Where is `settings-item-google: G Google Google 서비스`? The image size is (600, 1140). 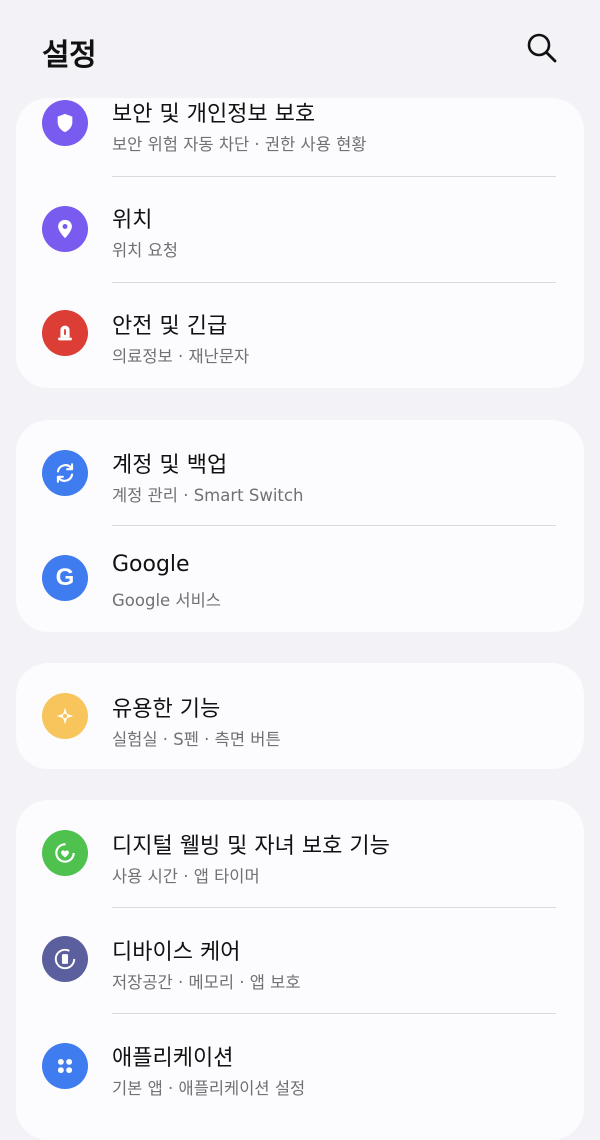 settings-item-google: G Google Google 서비스 is located at coordinates (300, 579).